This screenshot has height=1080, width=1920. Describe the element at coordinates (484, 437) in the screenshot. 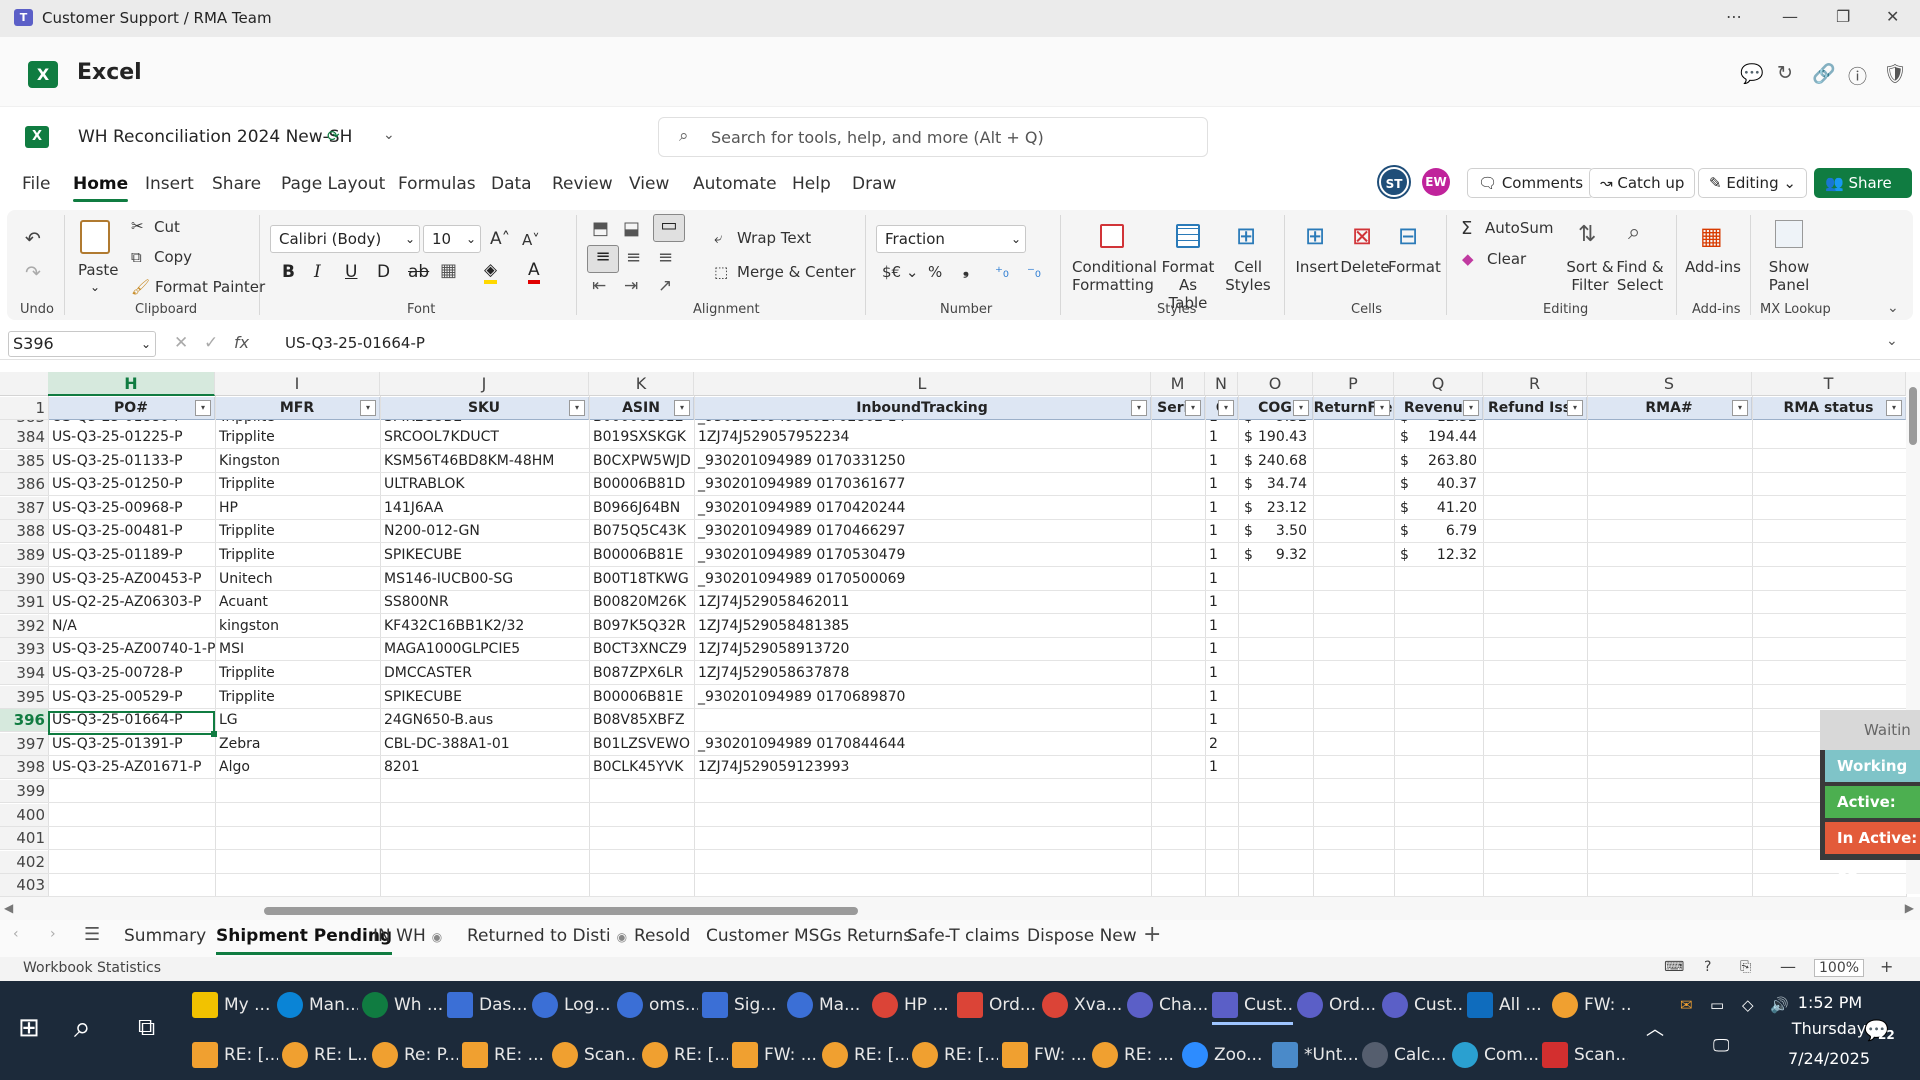

I see `cell-j: SRCOOL7KDUCT` at that location.